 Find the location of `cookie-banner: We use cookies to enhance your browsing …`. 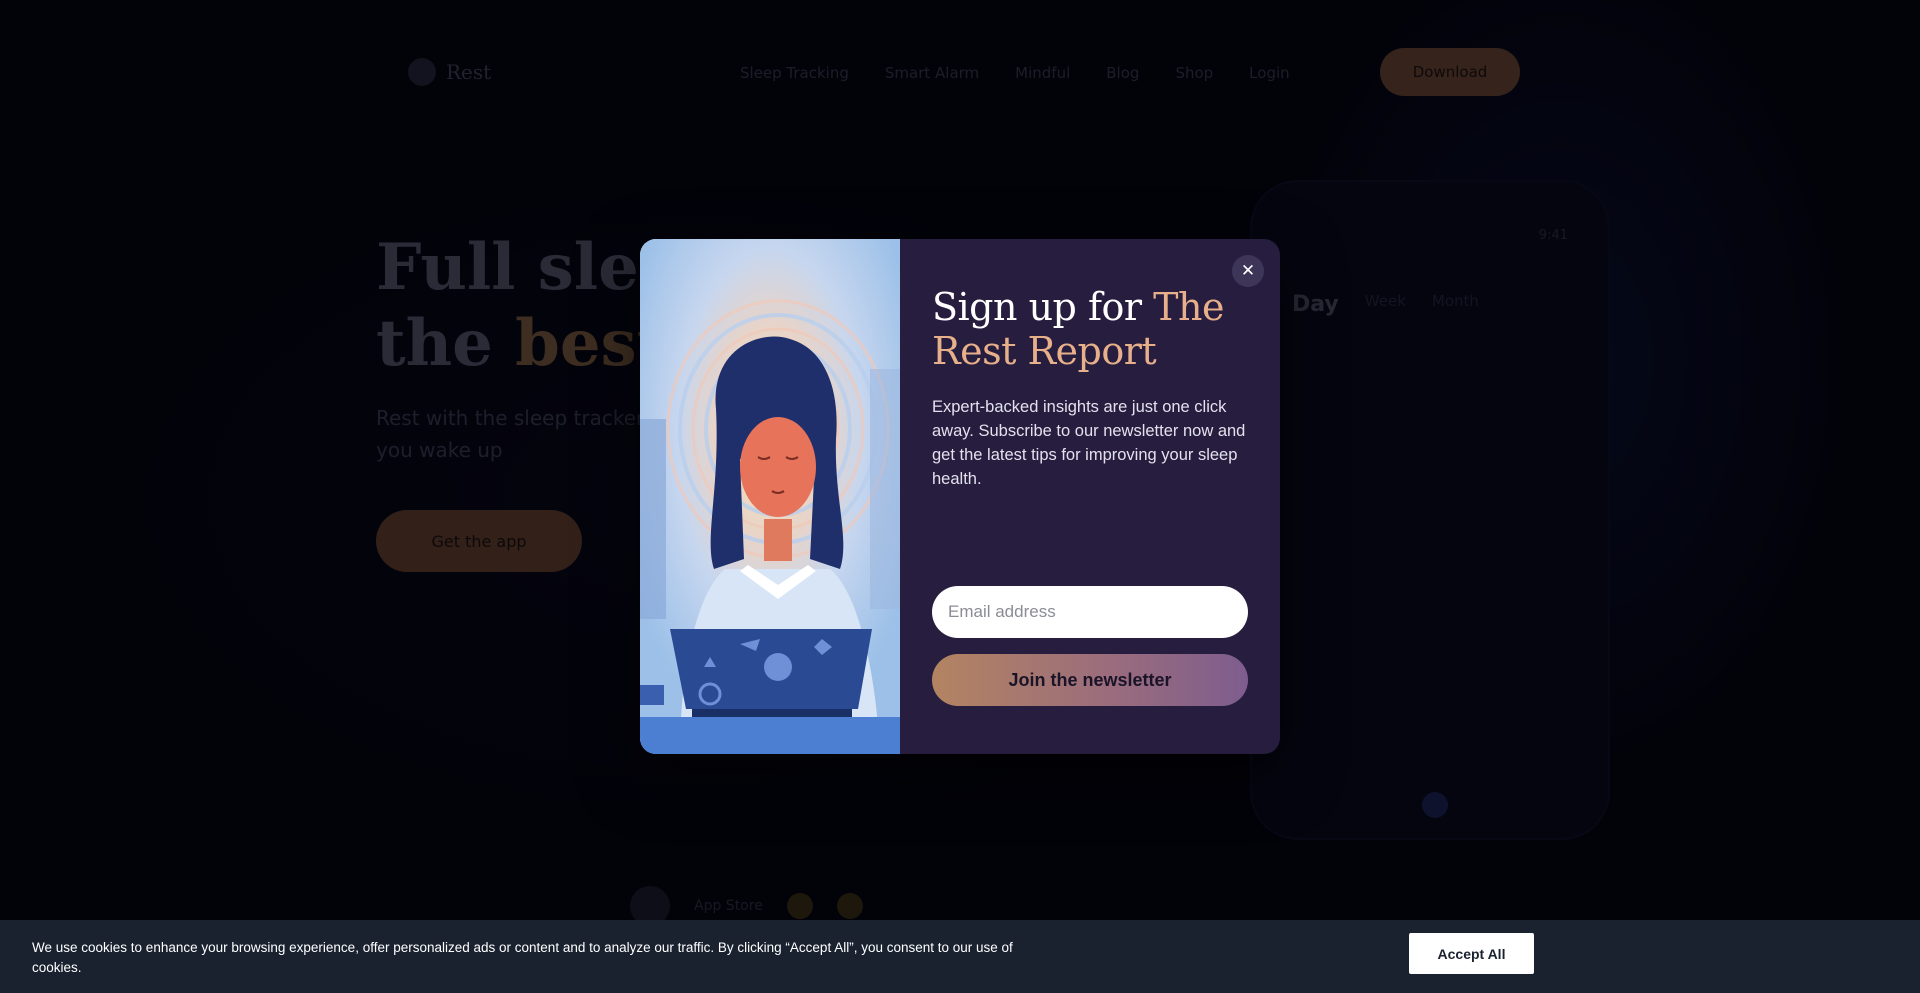

cookie-banner: We use cookies to enhance your browsing … is located at coordinates (960, 956).